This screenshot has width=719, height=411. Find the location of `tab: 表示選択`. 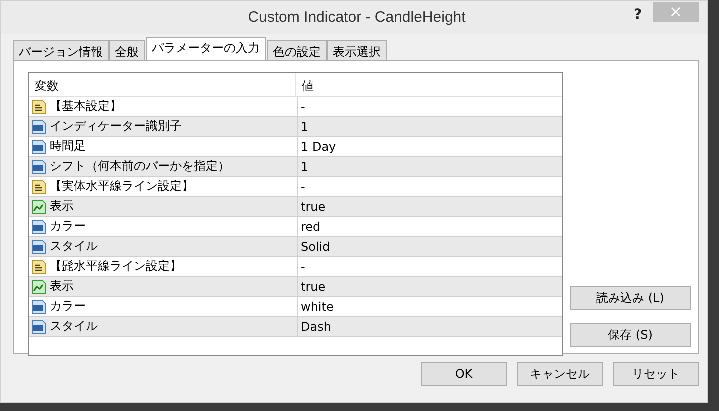

tab: 表示選択 is located at coordinates (357, 50).